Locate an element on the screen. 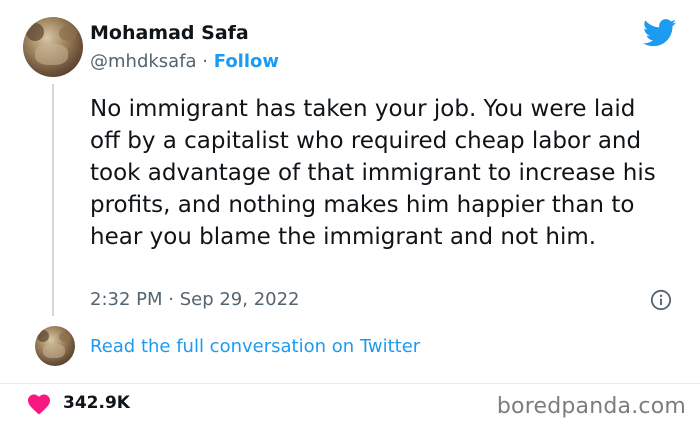 The width and height of the screenshot is (700, 431). author-handle-line: @mhdksafa · Follow is located at coordinates (184, 61).